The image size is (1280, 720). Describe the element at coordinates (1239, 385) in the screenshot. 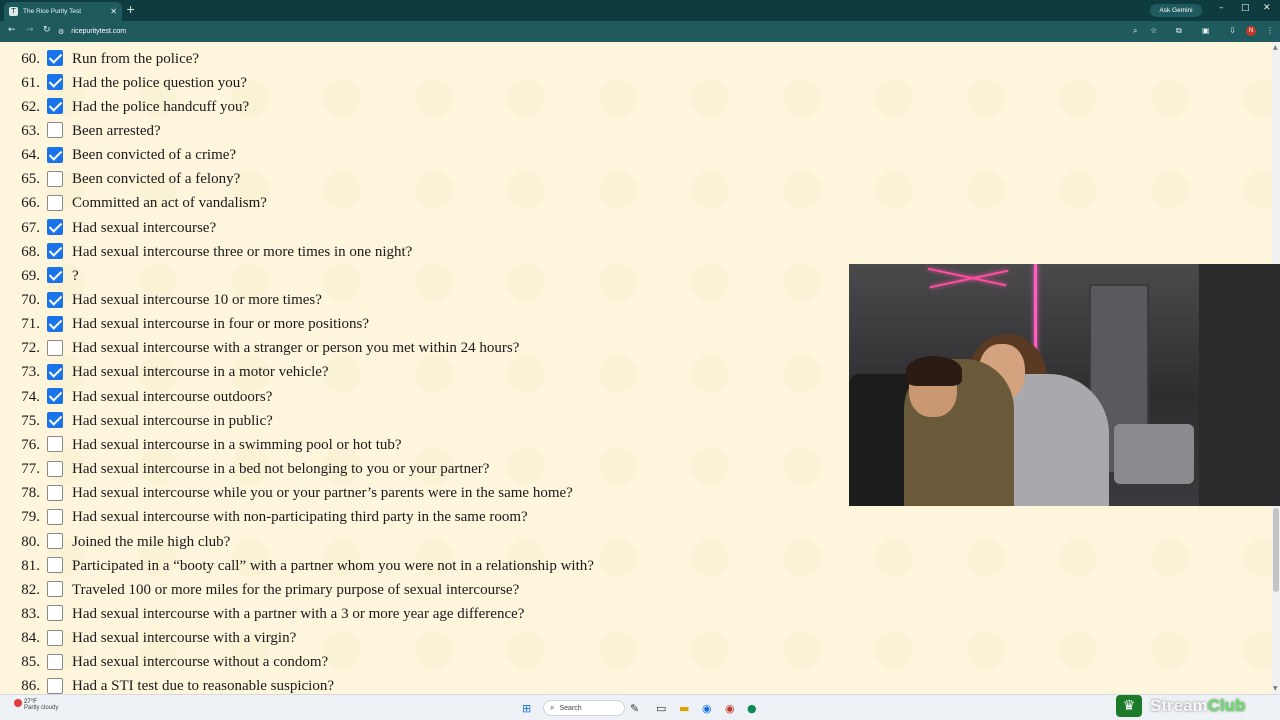

I see `webcam-stone-wall` at that location.